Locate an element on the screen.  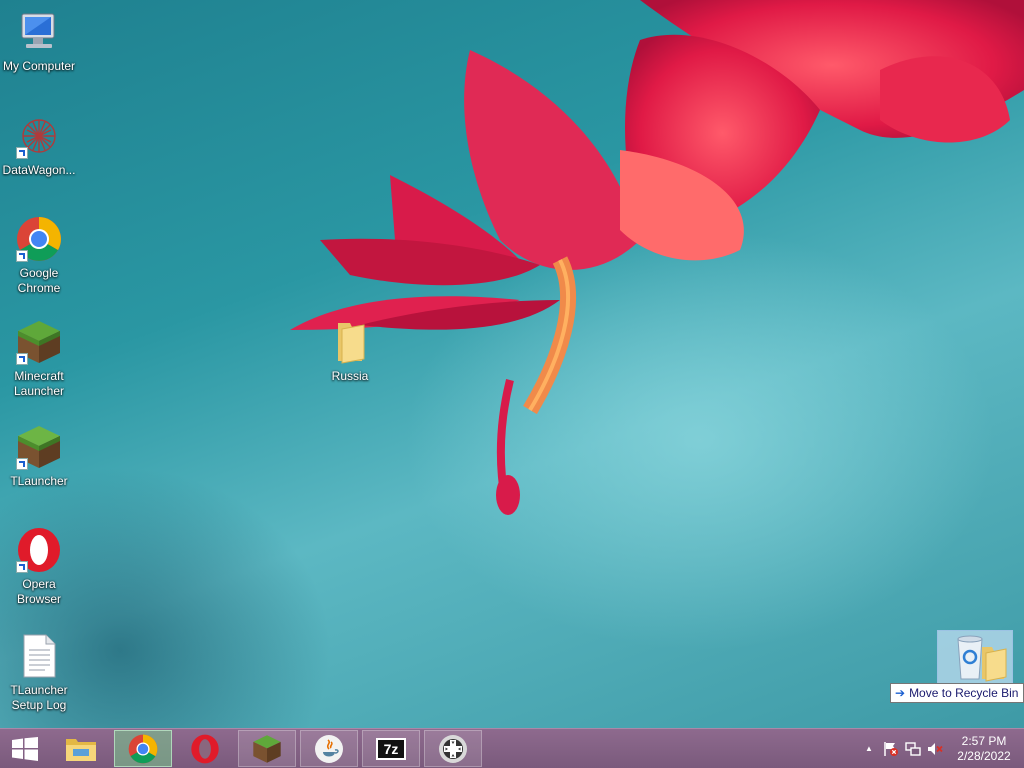
taskbar-7zip: 7z is located at coordinates (391, 748).